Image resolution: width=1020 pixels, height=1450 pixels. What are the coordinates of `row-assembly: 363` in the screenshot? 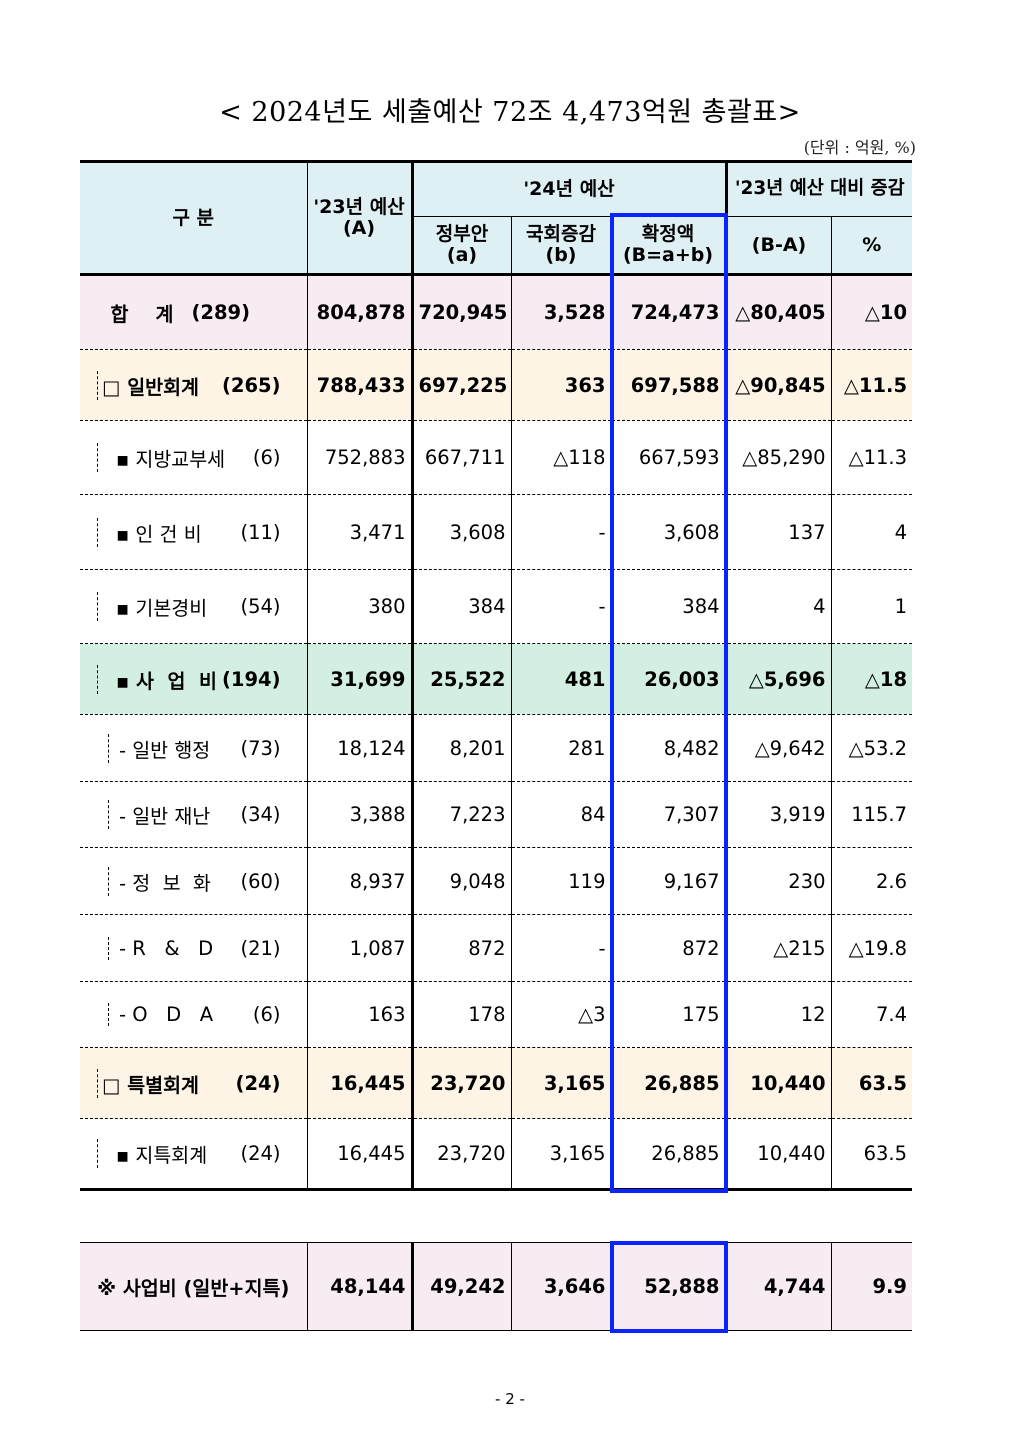 It's located at (560, 385).